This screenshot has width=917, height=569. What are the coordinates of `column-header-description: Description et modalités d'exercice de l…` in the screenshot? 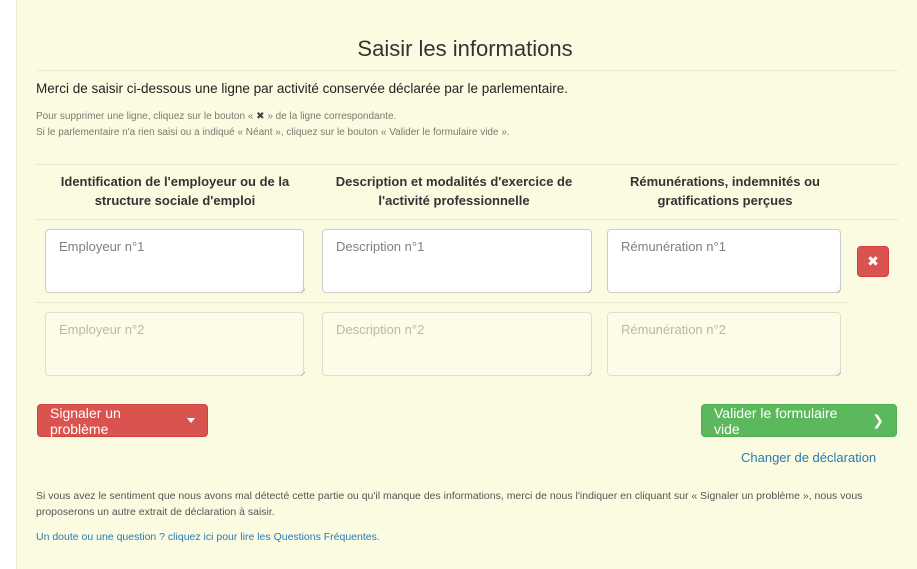 It's located at (454, 191).